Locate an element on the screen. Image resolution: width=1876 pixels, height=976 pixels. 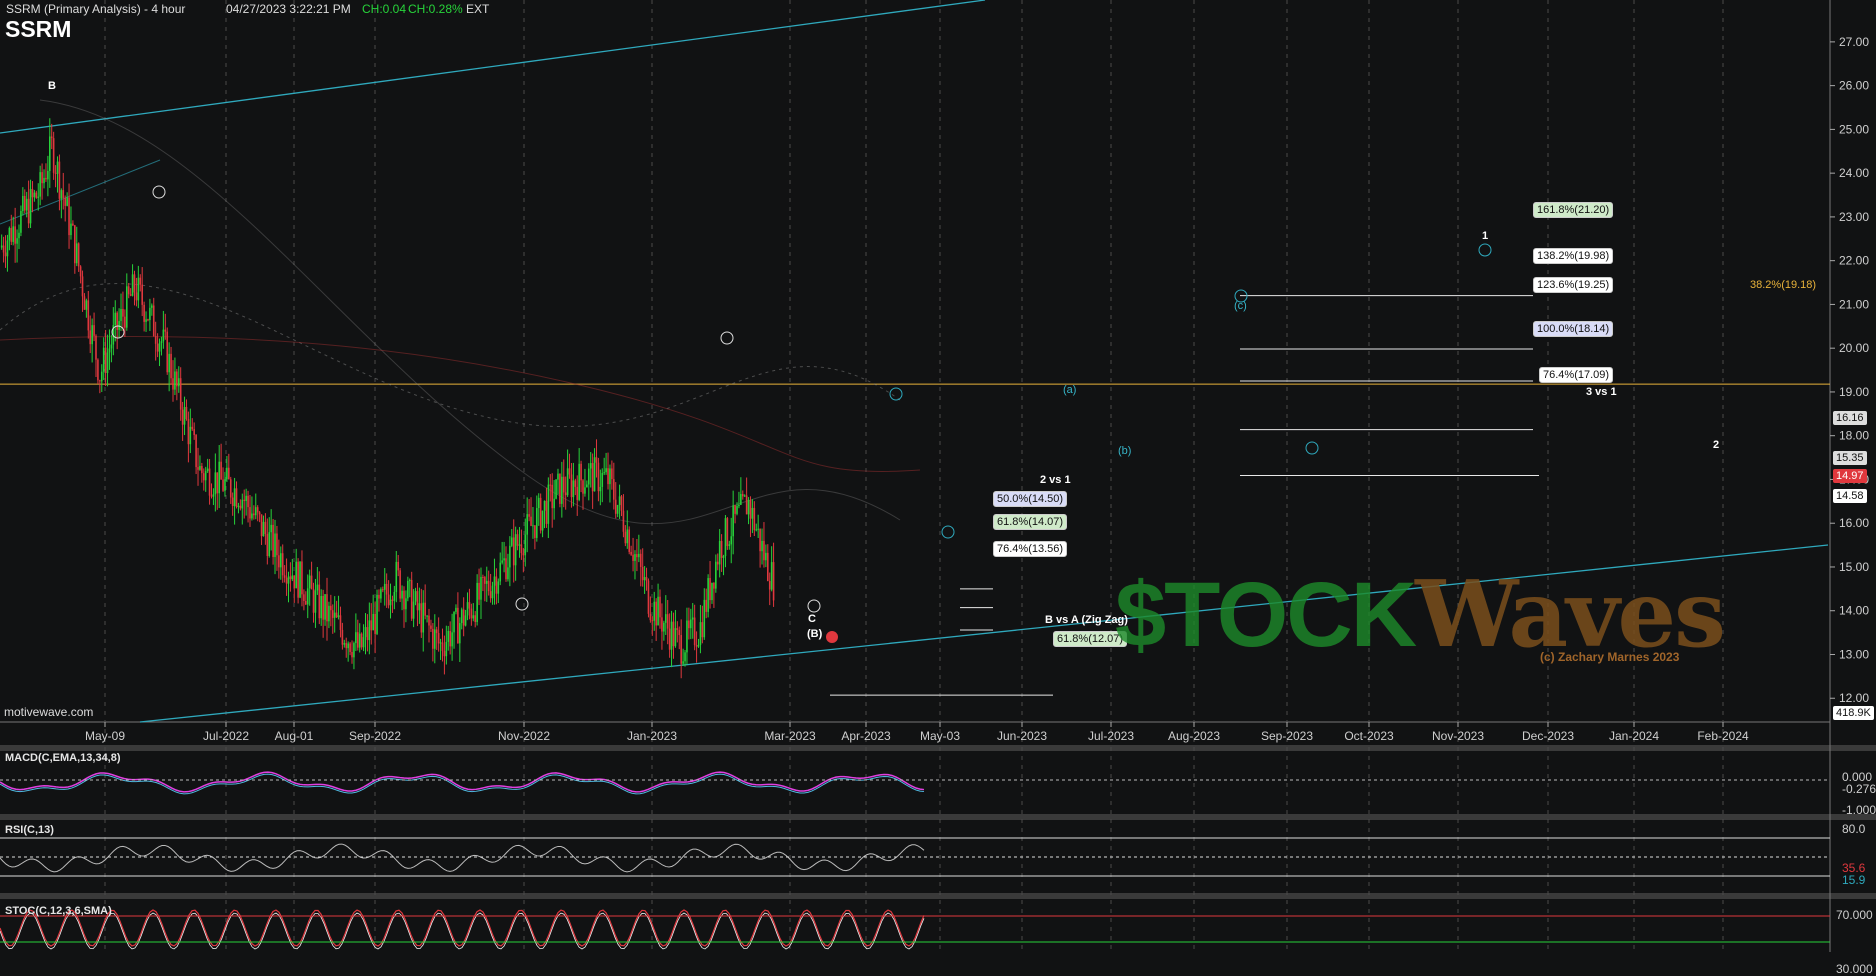
chart-datetime: 04/27/2023 3:22:21 PM is located at coordinates (288, 9).